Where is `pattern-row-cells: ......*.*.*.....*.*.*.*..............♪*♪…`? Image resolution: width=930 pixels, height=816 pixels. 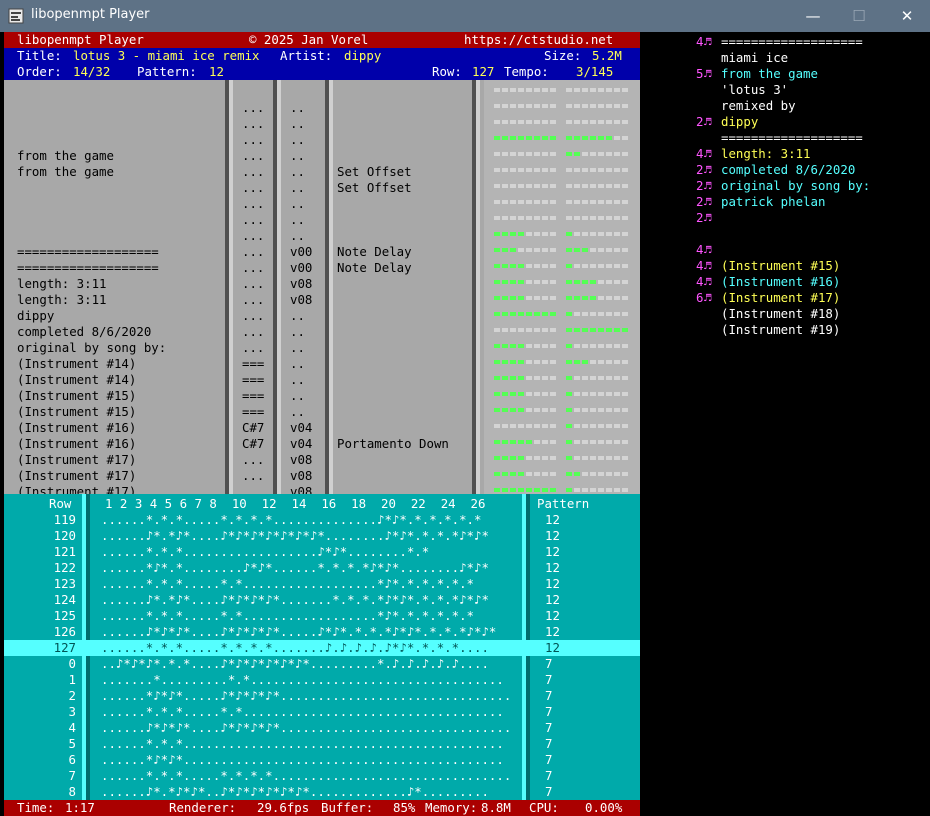 pattern-row-cells: ......*.*.*.....*.*.*.*..............♪*♪… is located at coordinates (291, 519).